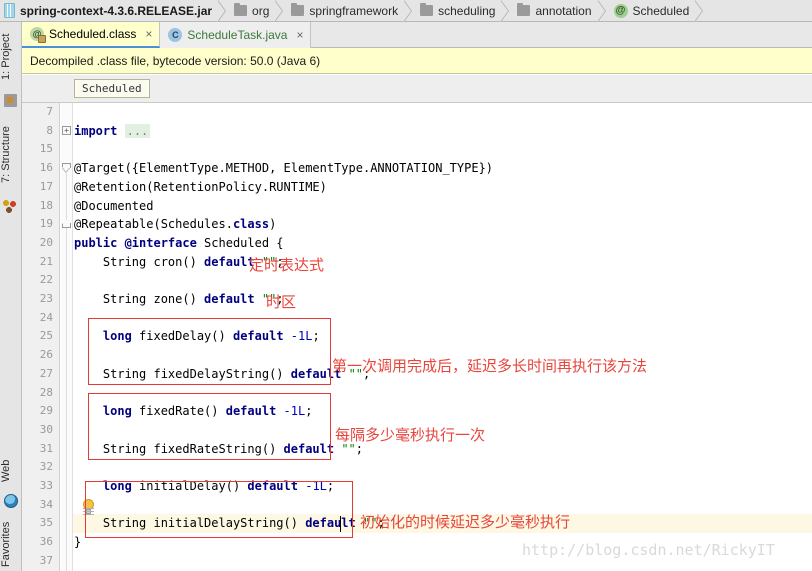 This screenshot has width=812, height=571. Describe the element at coordinates (46, 261) in the screenshot. I see `line-number: 21` at that location.